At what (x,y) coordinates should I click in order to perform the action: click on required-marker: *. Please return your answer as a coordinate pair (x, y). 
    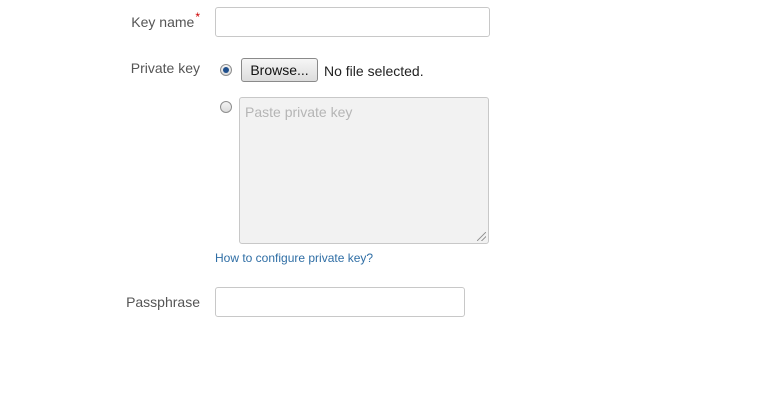
    Looking at the image, I should click on (197, 17).